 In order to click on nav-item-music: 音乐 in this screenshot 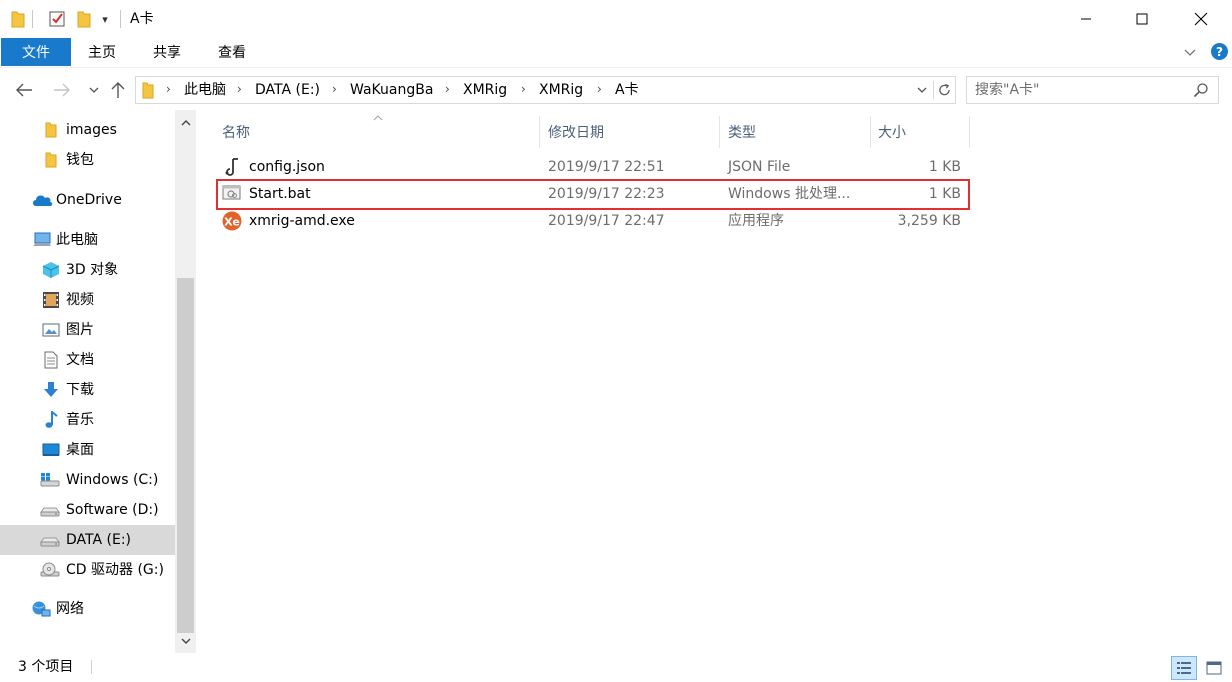, I will do `click(87, 420)`.